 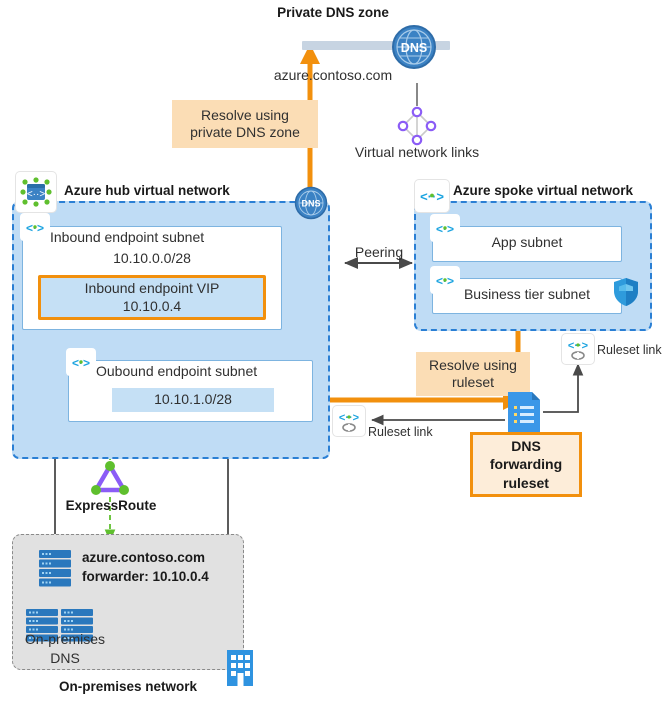 What do you see at coordinates (400, 432) in the screenshot?
I see `ruleset-link-label-left: Ruleset link` at bounding box center [400, 432].